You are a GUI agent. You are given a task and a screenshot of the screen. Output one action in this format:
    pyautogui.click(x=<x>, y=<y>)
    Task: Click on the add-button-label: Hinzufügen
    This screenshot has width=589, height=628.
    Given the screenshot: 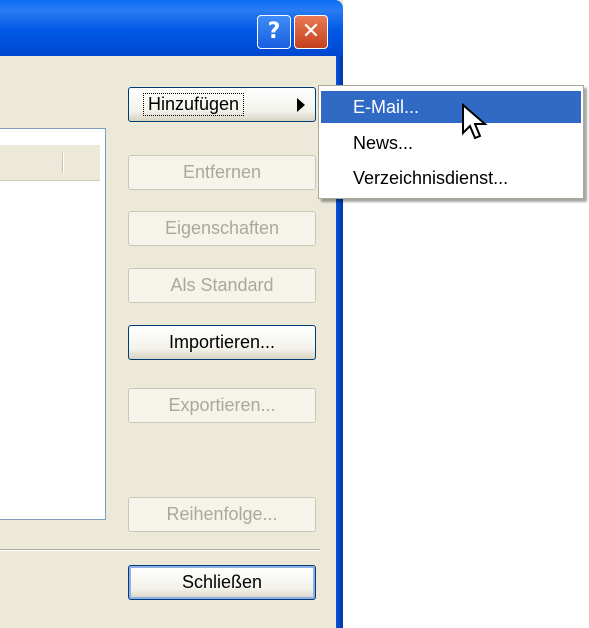 What is the action you would take?
    pyautogui.click(x=194, y=104)
    